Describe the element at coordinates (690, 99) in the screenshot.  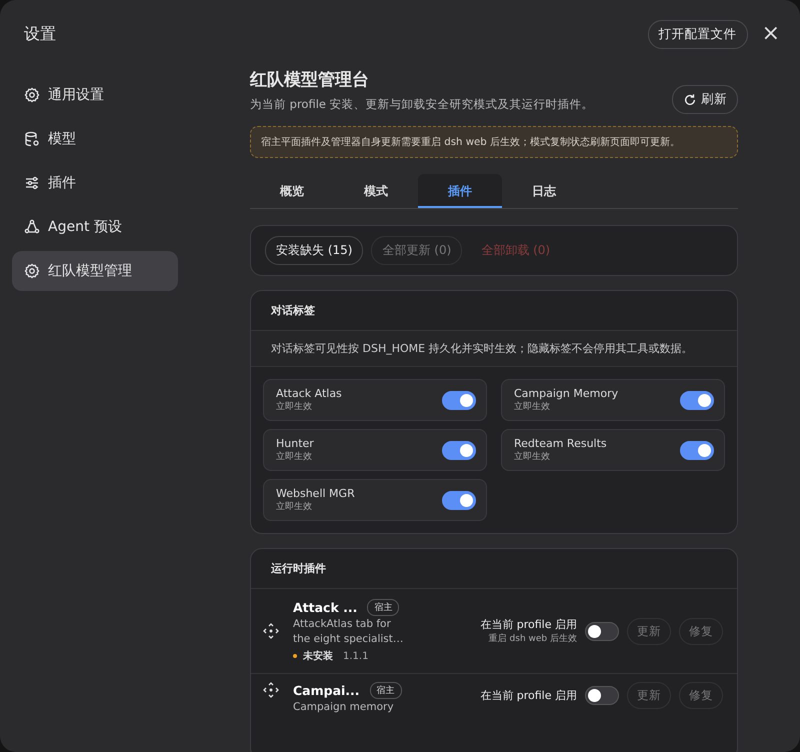
I see `refresh-icon` at that location.